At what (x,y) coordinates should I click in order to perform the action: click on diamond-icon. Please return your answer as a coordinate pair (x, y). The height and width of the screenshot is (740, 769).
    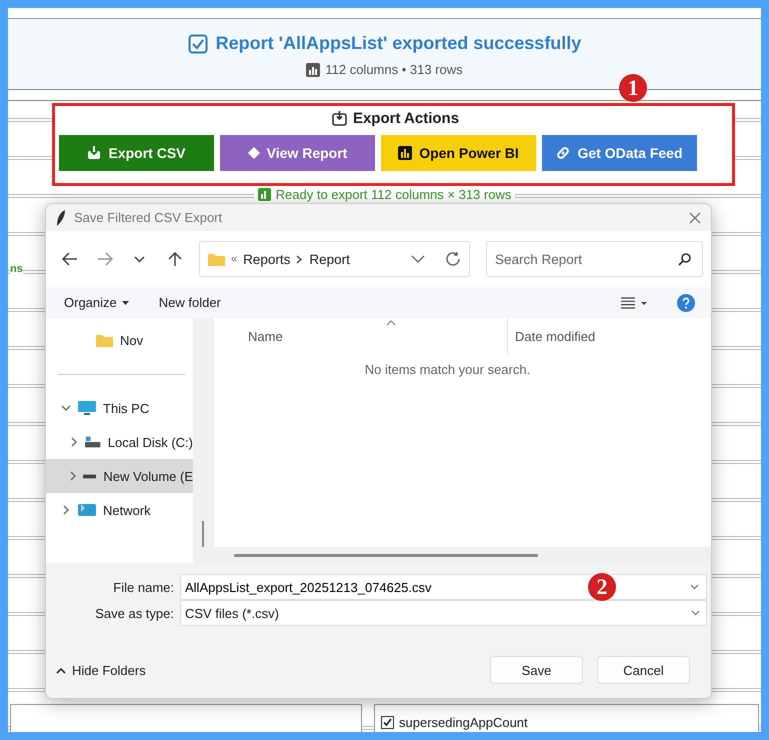
    Looking at the image, I should click on (254, 153).